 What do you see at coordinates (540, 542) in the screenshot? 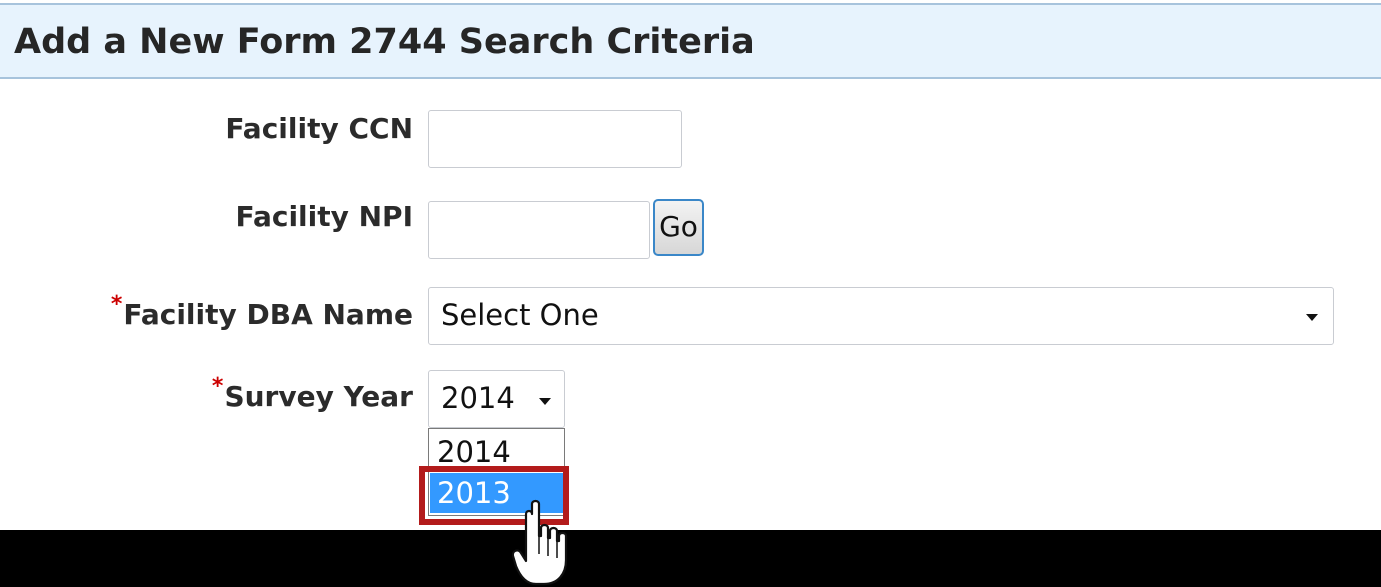
I see `hand-pointer-icon` at bounding box center [540, 542].